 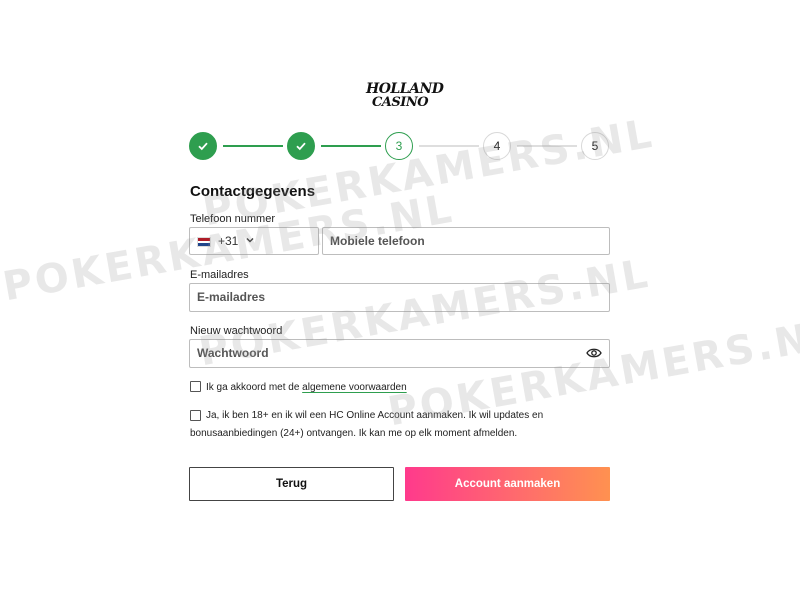 I want to click on create-account-button: Account aanmaken, so click(x=507, y=484).